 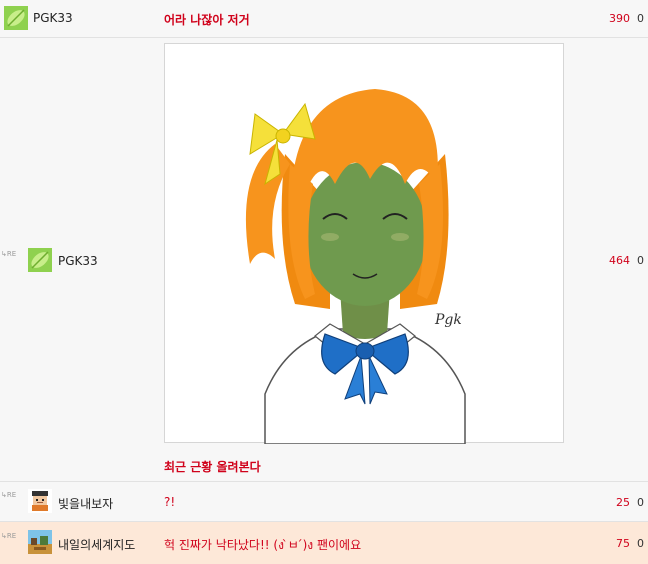 What do you see at coordinates (448, 320) in the screenshot?
I see `image-signature: Pgk` at bounding box center [448, 320].